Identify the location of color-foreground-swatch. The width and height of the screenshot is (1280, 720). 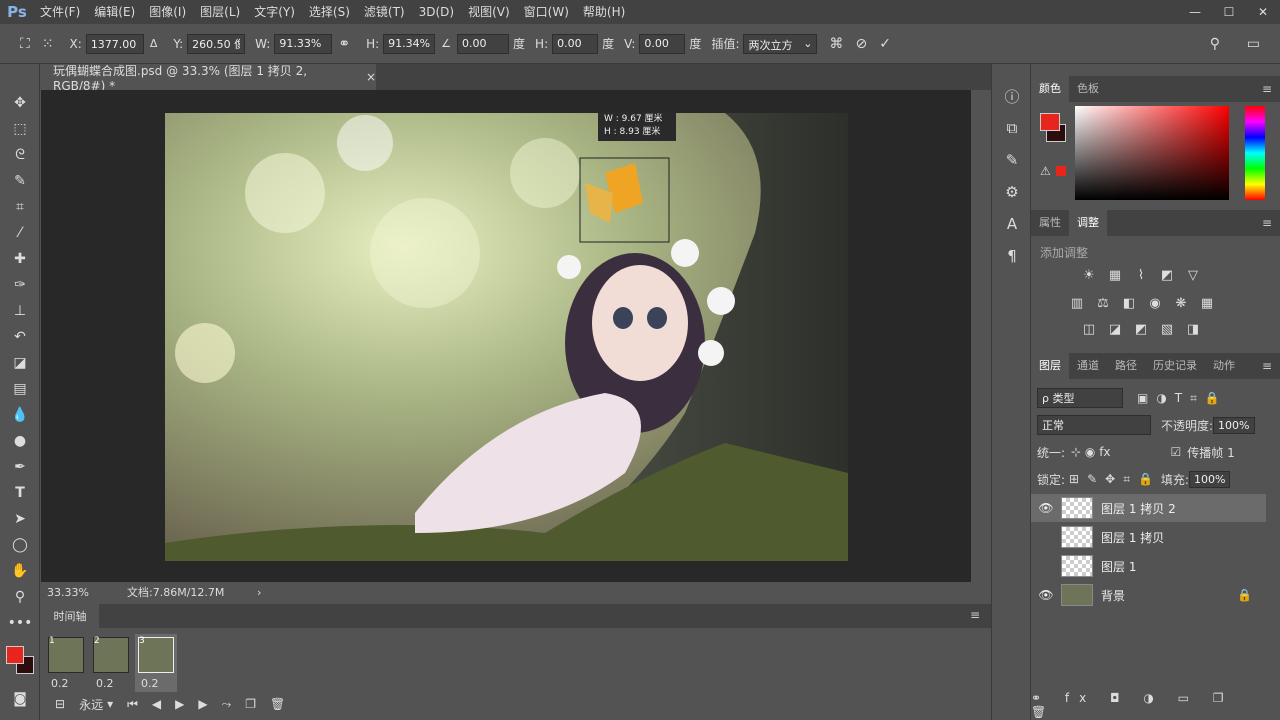
(1050, 122).